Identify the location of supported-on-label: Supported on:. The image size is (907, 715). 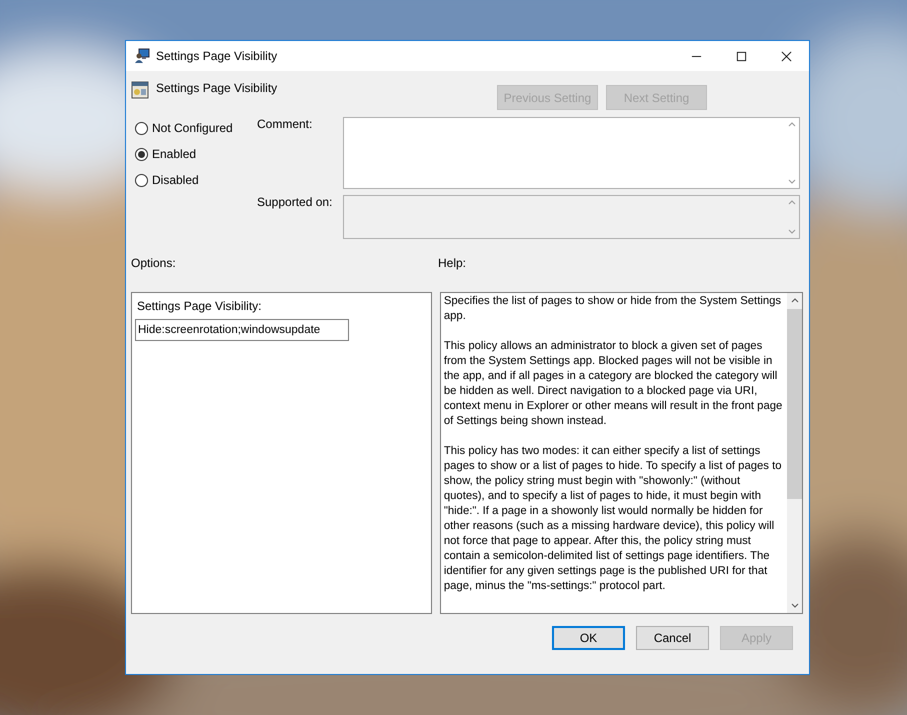
(295, 203).